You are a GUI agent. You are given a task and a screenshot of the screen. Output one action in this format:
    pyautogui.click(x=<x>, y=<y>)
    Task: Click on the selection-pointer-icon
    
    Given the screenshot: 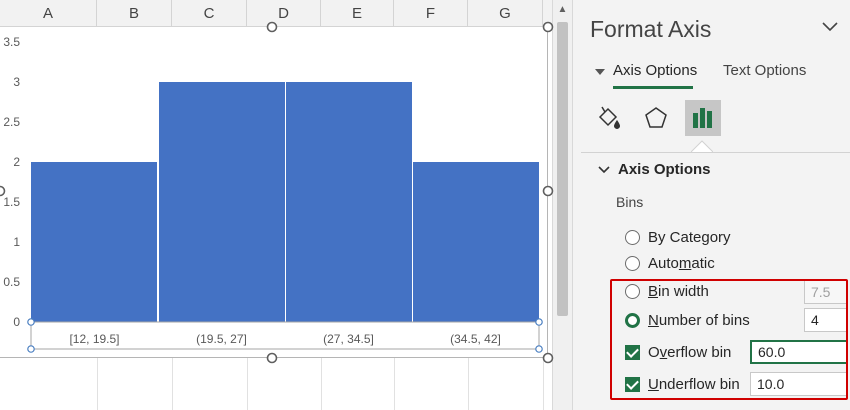 What is the action you would take?
    pyautogui.click(x=702, y=145)
    